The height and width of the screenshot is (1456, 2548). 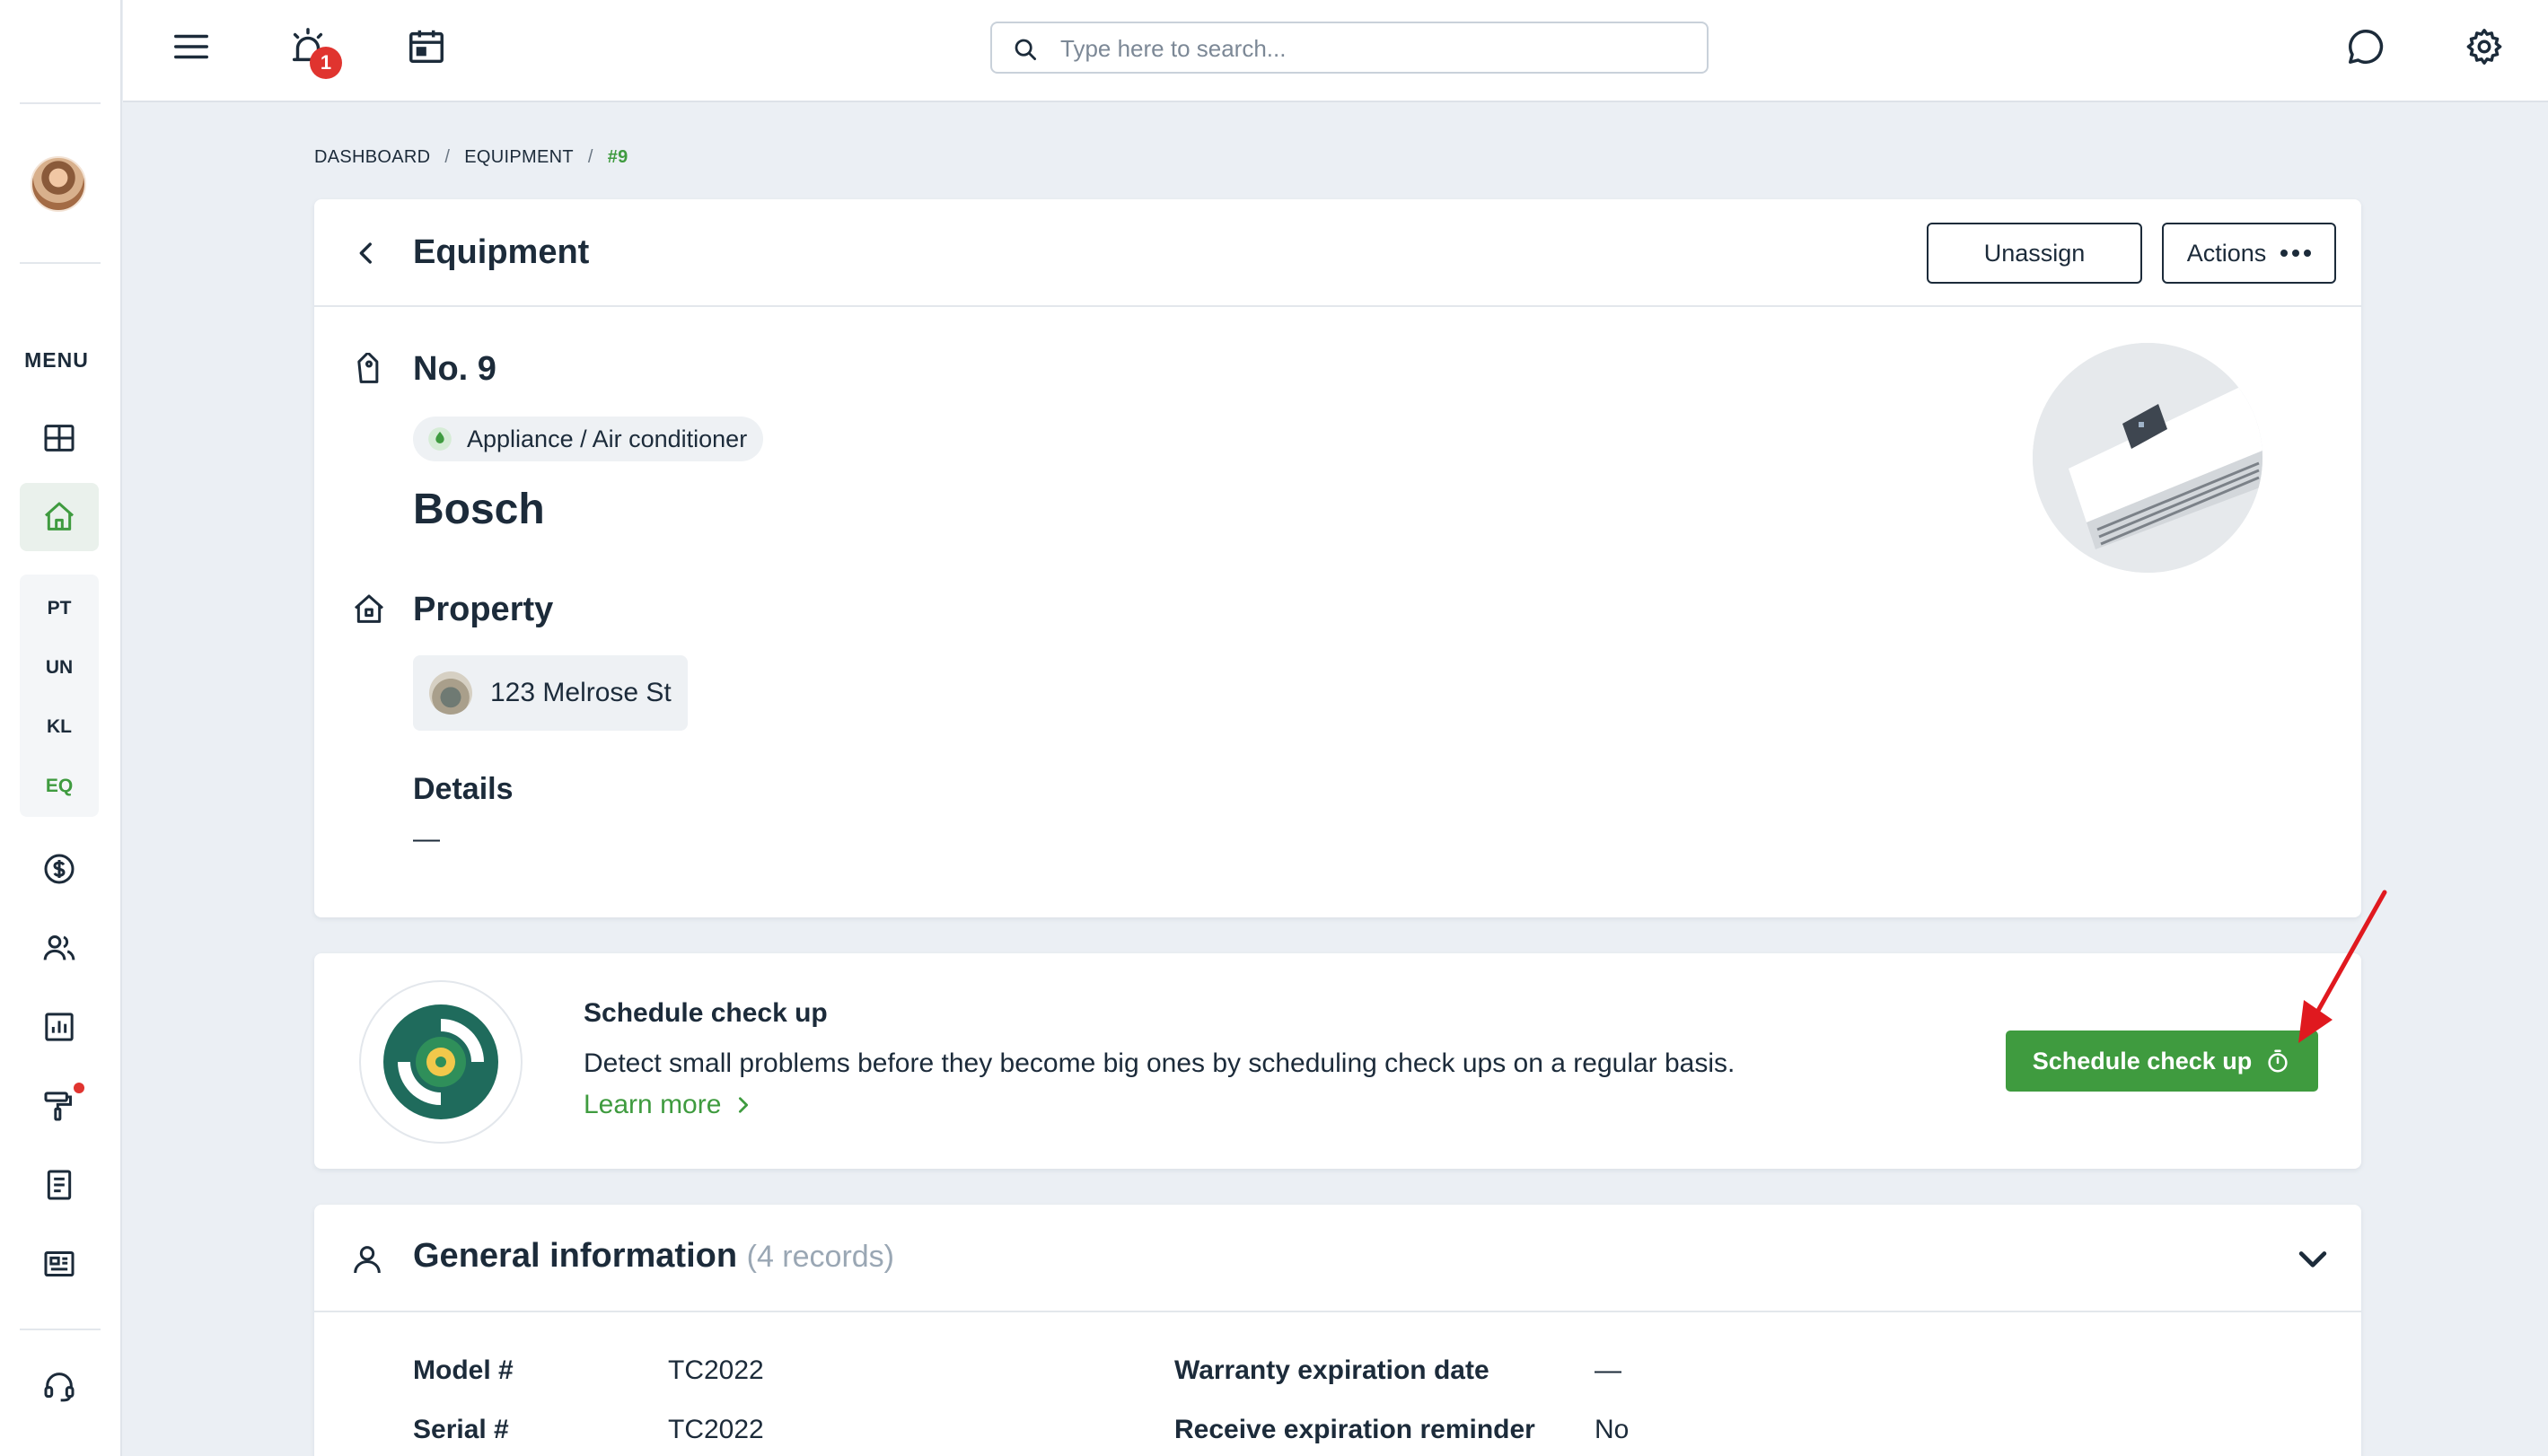 I want to click on hamburger-icon, so click(x=191, y=47).